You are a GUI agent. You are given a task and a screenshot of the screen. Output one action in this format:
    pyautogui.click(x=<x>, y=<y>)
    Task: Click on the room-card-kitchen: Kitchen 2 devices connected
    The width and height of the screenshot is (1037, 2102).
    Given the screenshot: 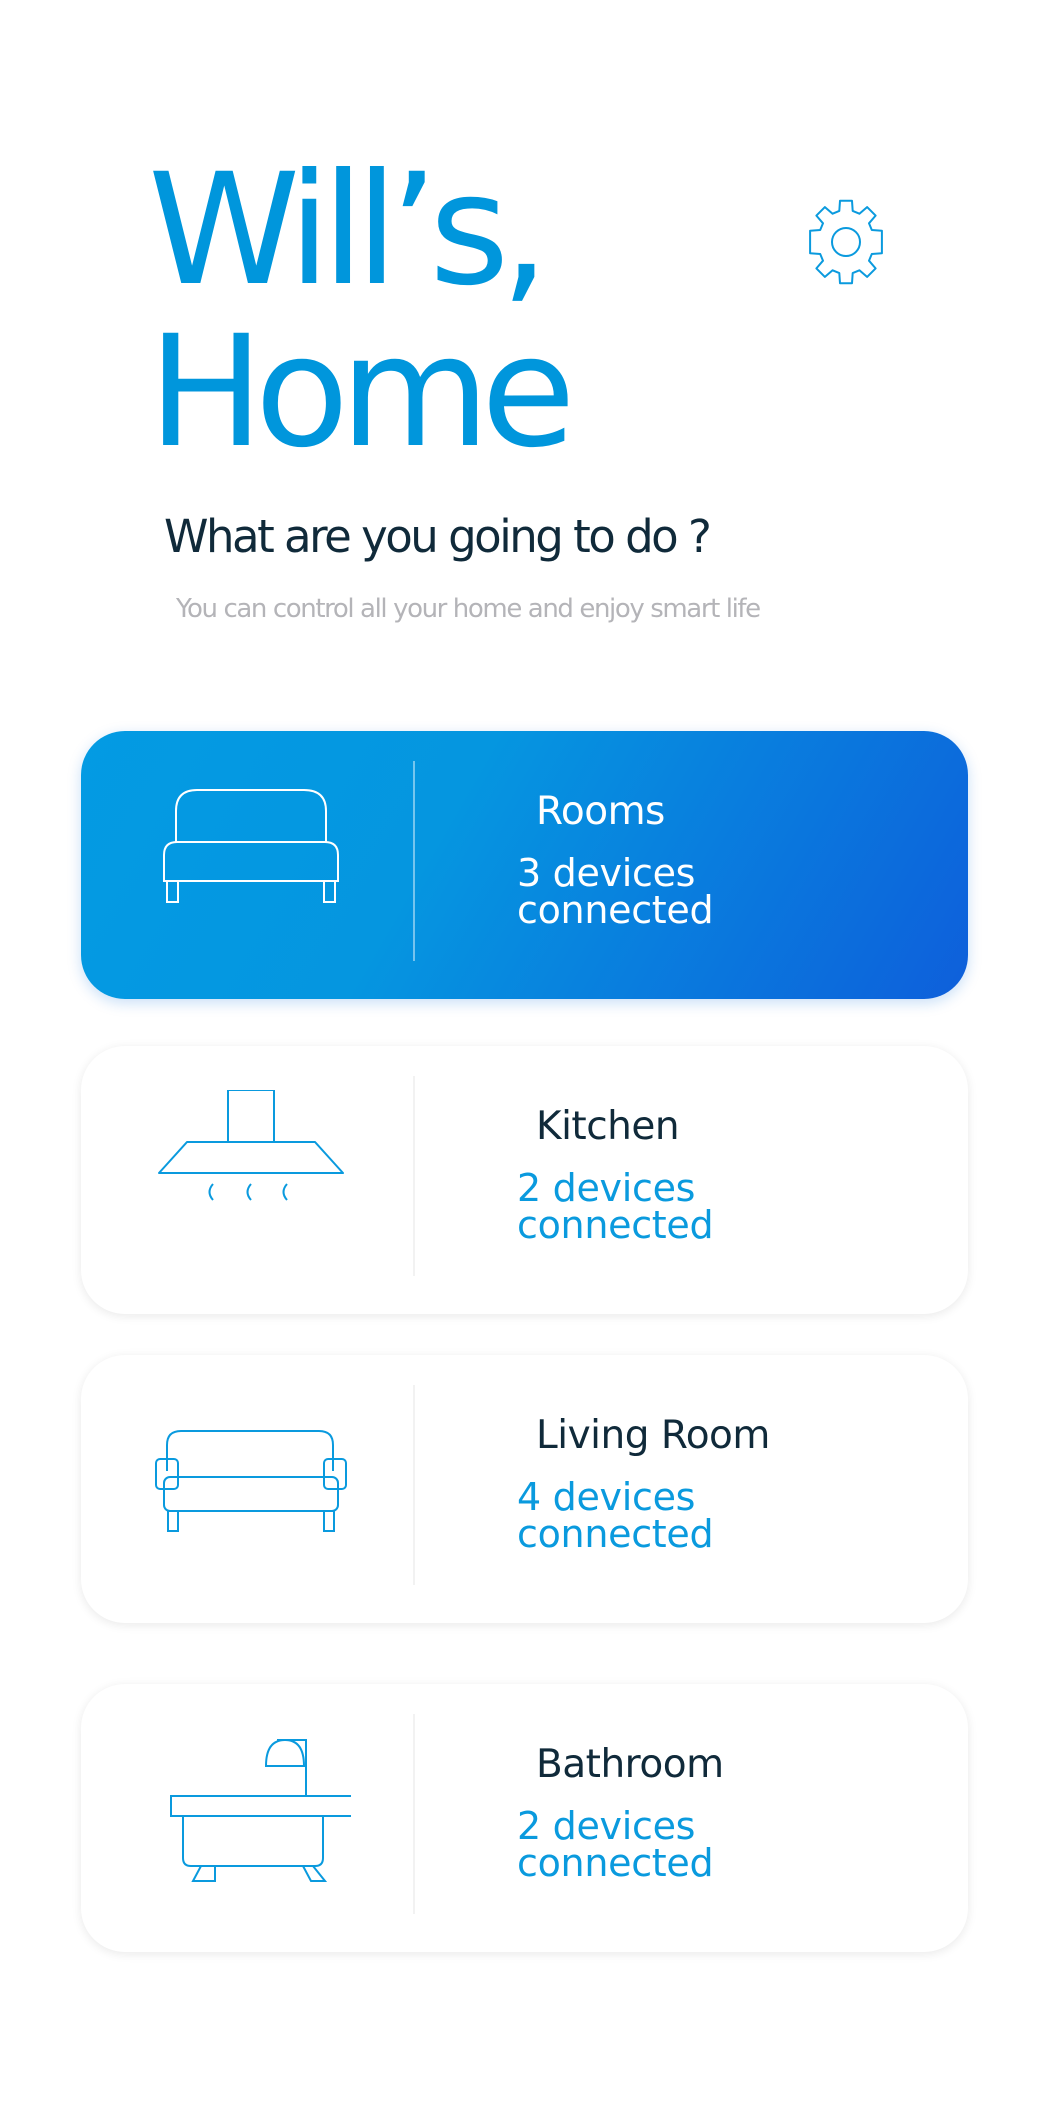 What is the action you would take?
    pyautogui.click(x=524, y=1180)
    